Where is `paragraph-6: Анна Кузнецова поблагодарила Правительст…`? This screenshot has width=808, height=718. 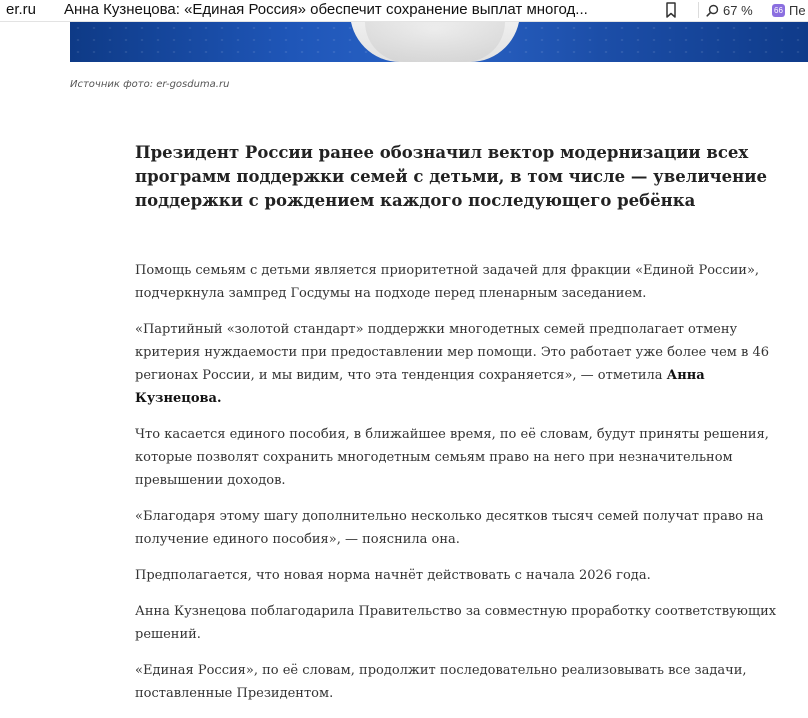
paragraph-6: Анна Кузнецова поблагодарила Правительст… is located at coordinates (456, 623).